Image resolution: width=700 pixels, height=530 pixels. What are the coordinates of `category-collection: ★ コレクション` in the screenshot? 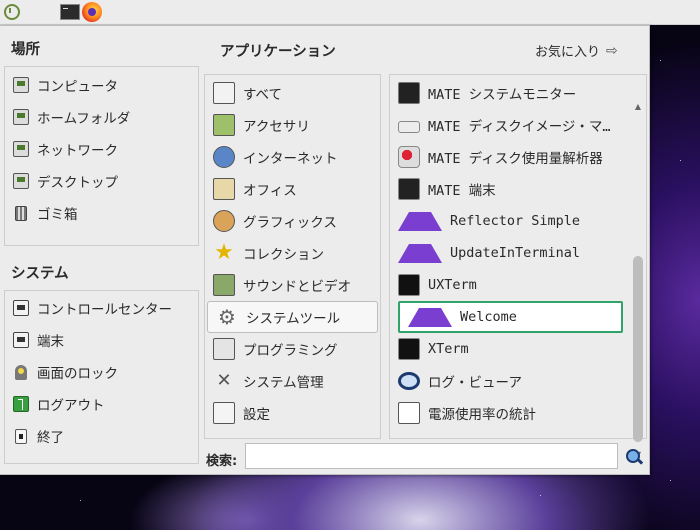 It's located at (292, 253).